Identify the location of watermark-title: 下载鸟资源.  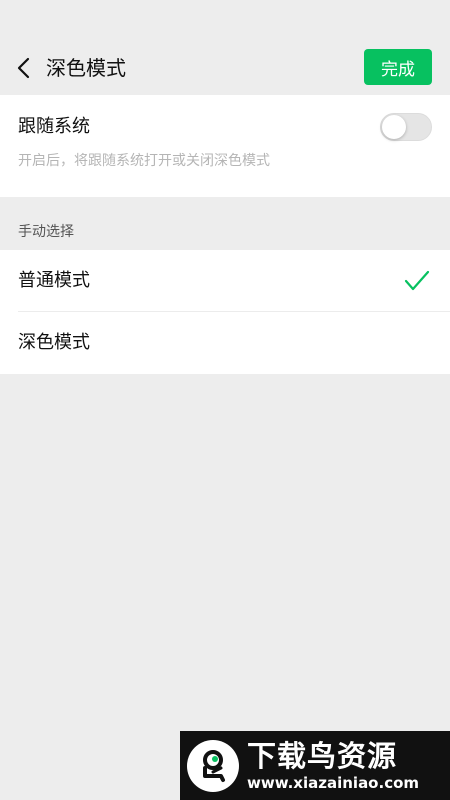
(322, 755).